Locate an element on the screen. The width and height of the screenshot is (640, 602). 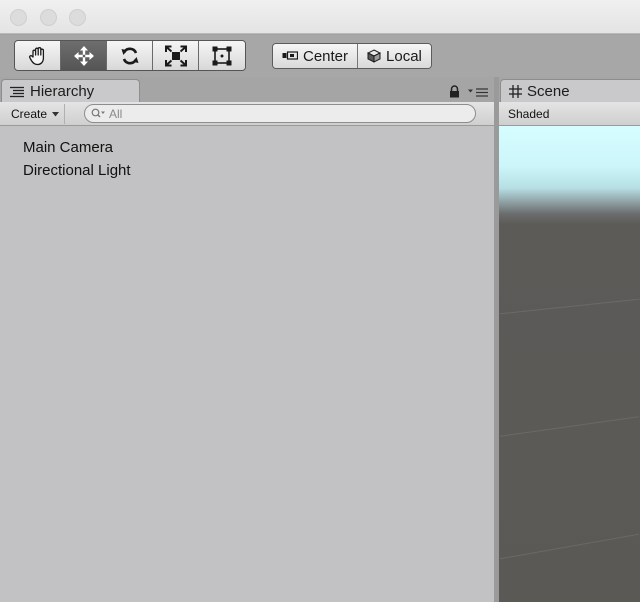
list-icon is located at coordinates (17, 91).